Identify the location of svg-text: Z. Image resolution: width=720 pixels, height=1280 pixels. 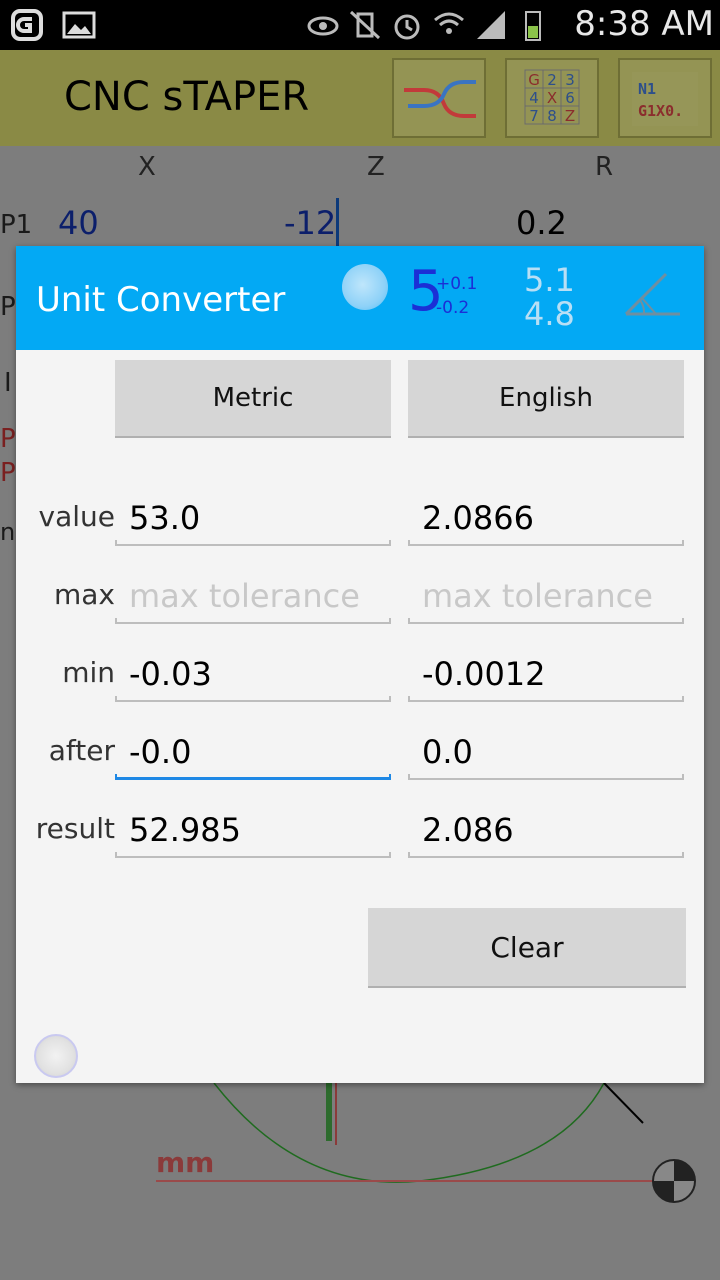
(570, 116).